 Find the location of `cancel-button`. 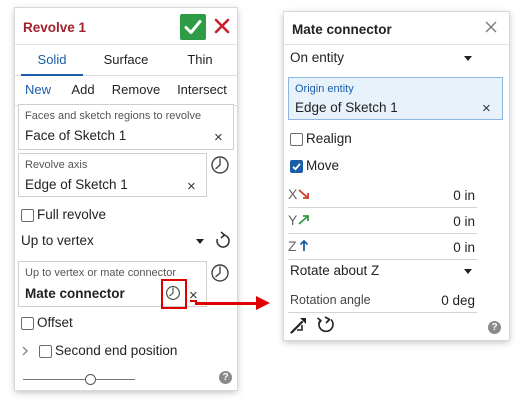

cancel-button is located at coordinates (222, 26).